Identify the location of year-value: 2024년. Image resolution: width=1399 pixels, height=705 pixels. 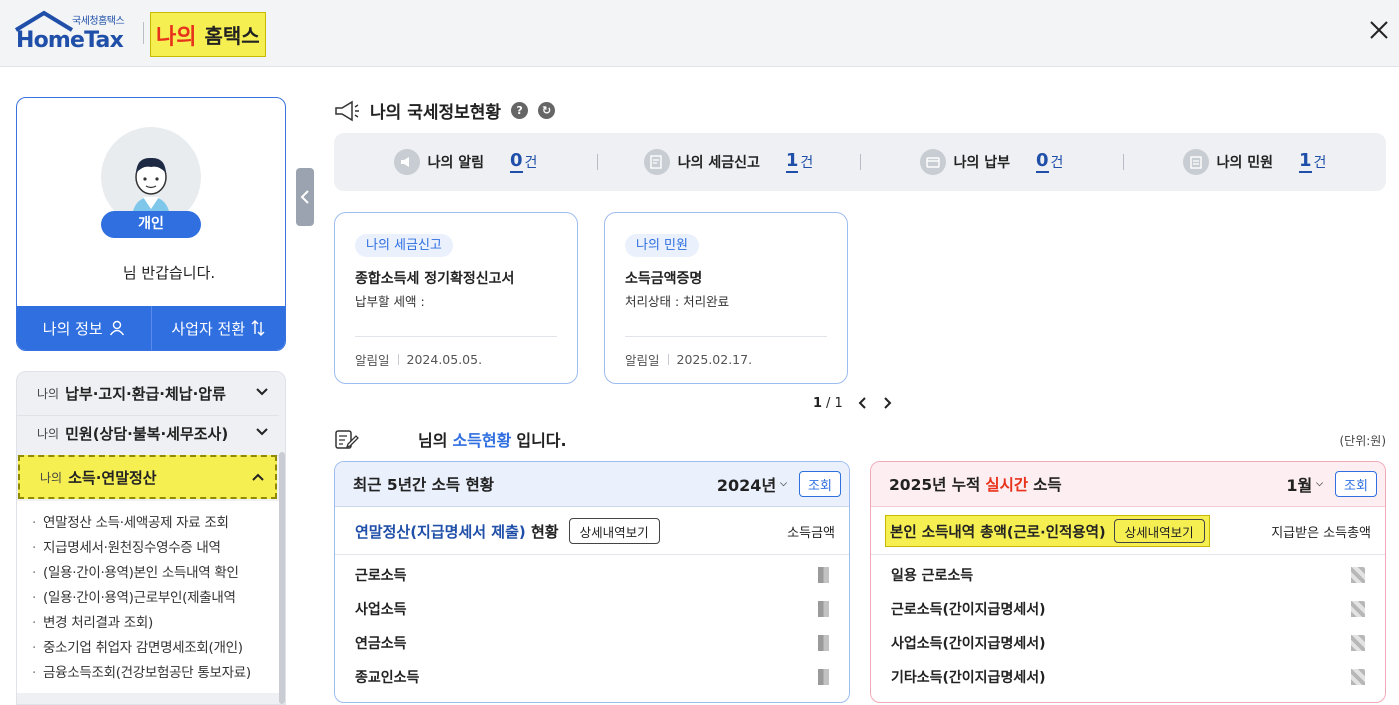
(746, 485).